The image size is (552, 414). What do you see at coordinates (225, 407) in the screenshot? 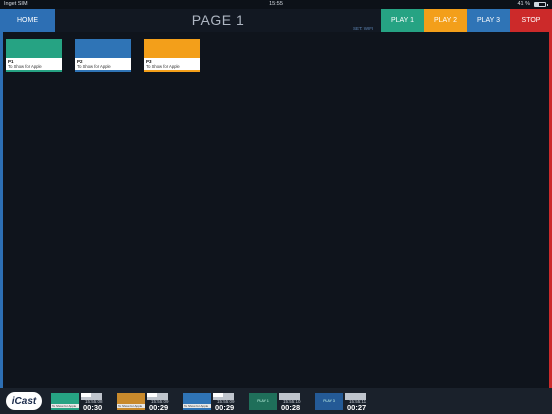
I see `channel-countdown-3: 00:29` at bounding box center [225, 407].